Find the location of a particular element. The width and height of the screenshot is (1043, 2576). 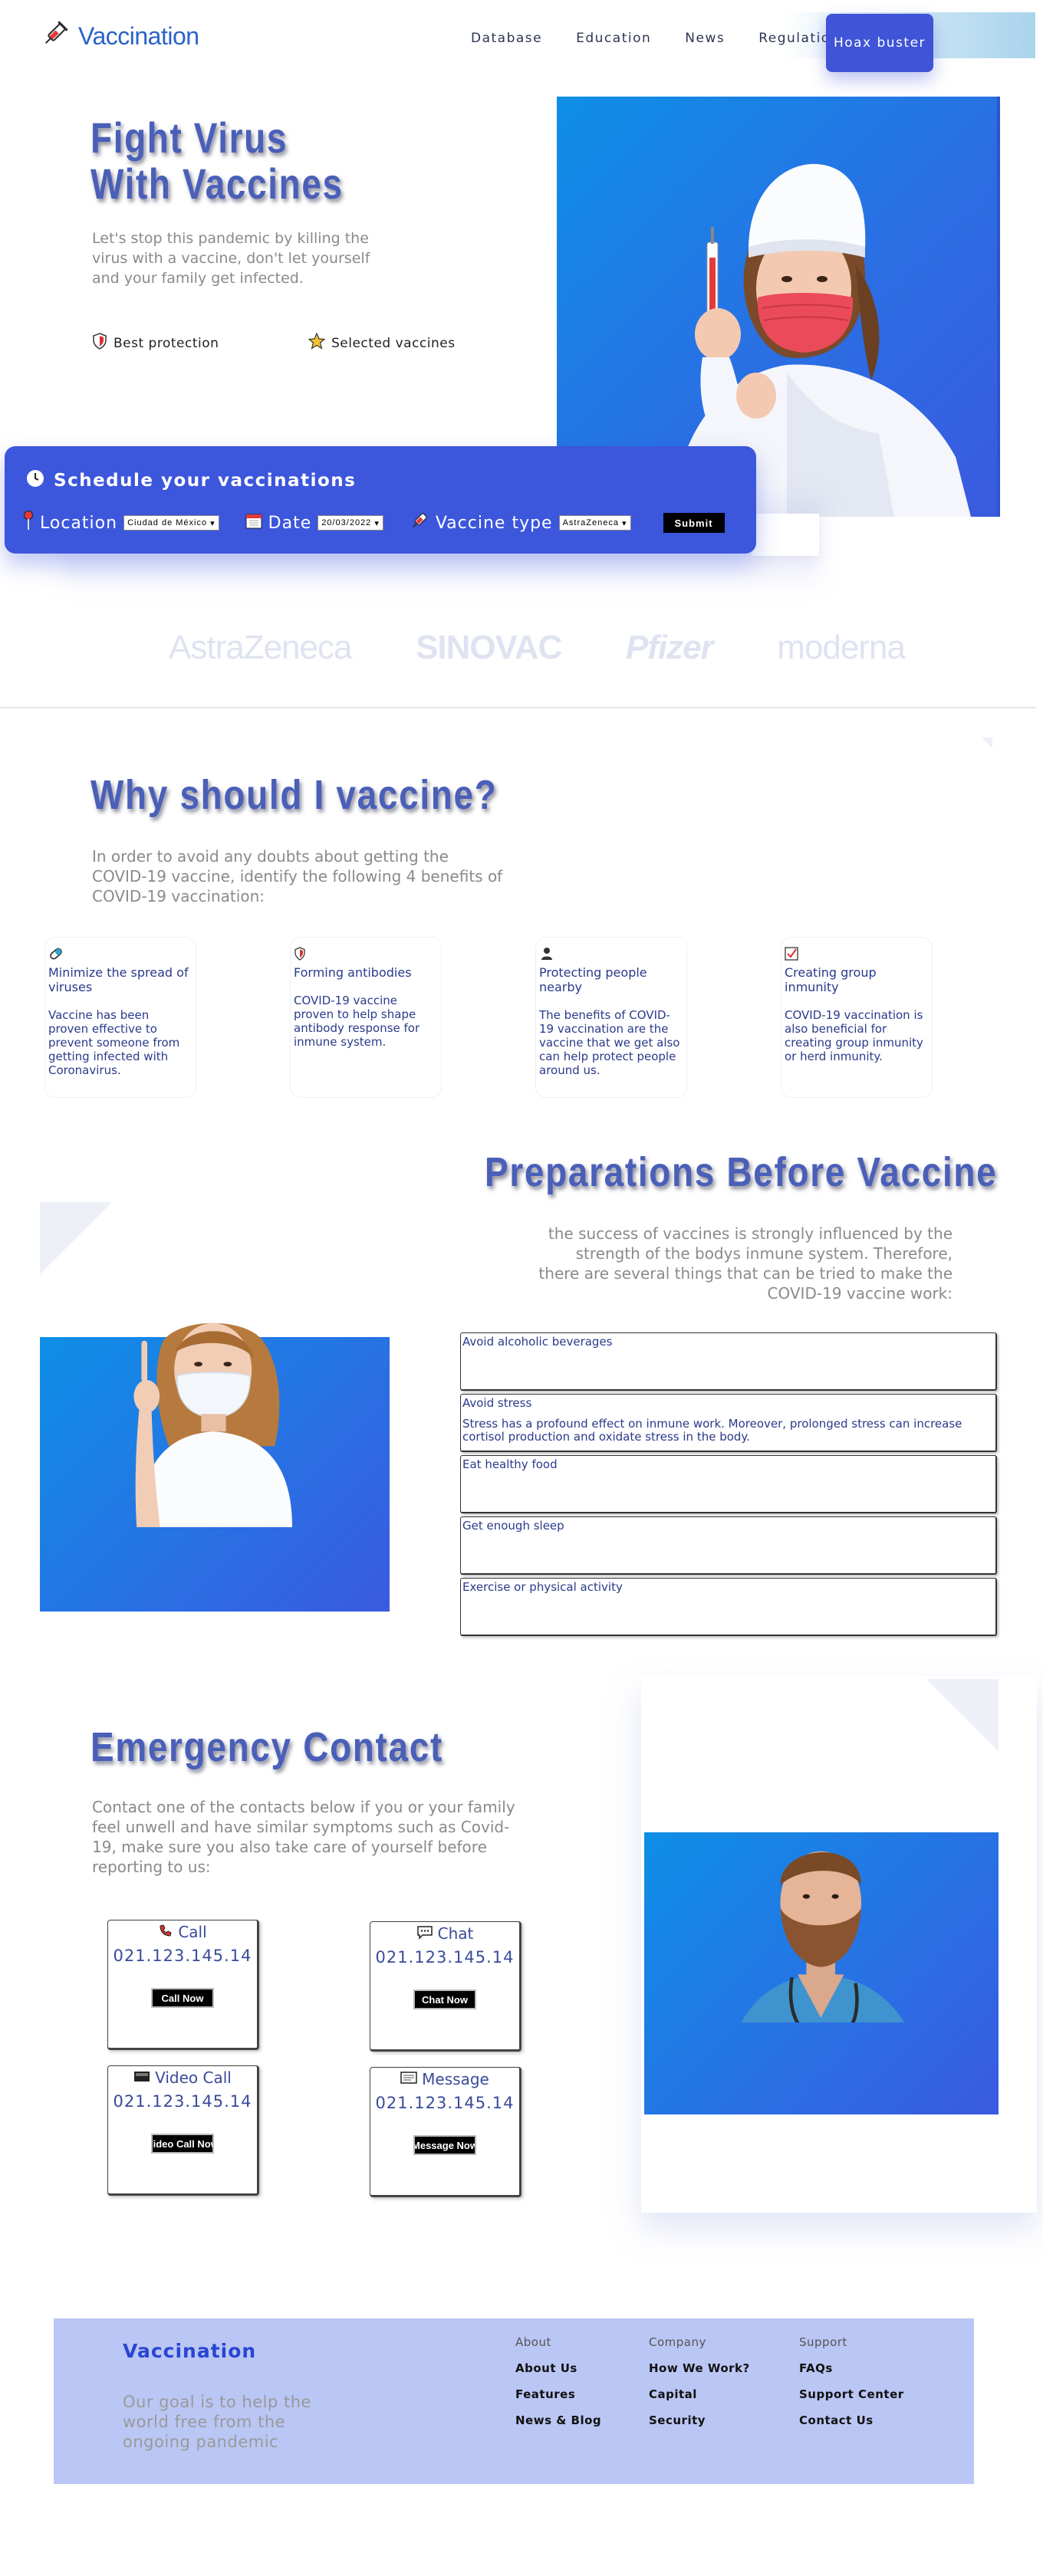

vaccine-value: AstraZeneca is located at coordinates (590, 522).